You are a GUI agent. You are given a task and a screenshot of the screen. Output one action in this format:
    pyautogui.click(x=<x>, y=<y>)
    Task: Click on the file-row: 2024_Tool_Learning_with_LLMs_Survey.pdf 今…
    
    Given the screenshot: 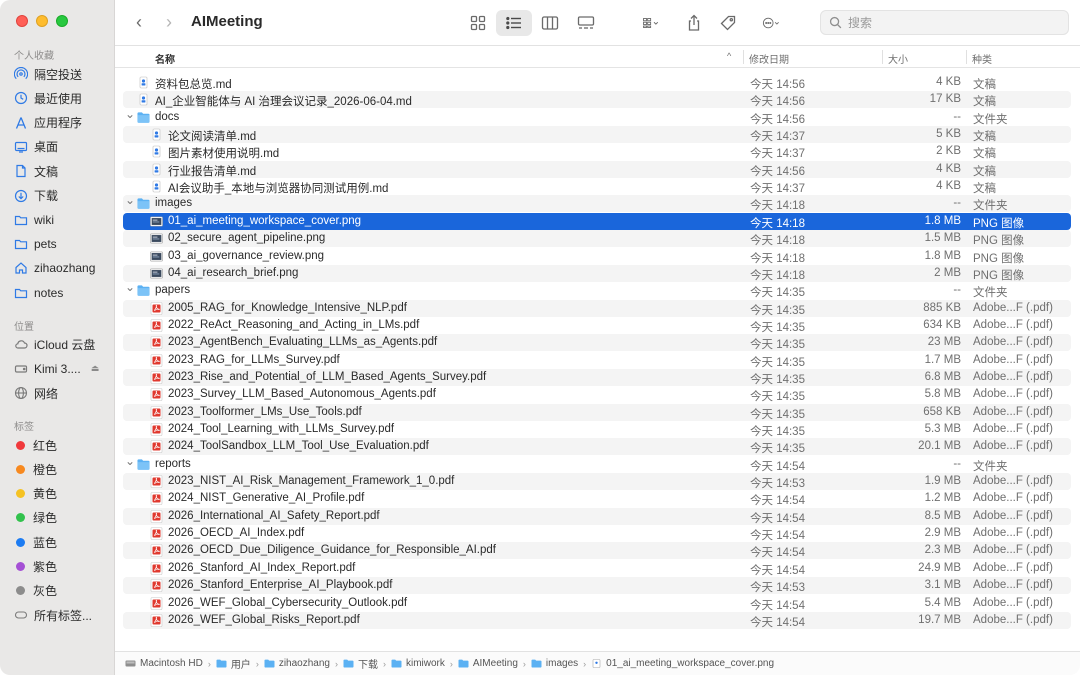 What is the action you would take?
    pyautogui.click(x=597, y=429)
    